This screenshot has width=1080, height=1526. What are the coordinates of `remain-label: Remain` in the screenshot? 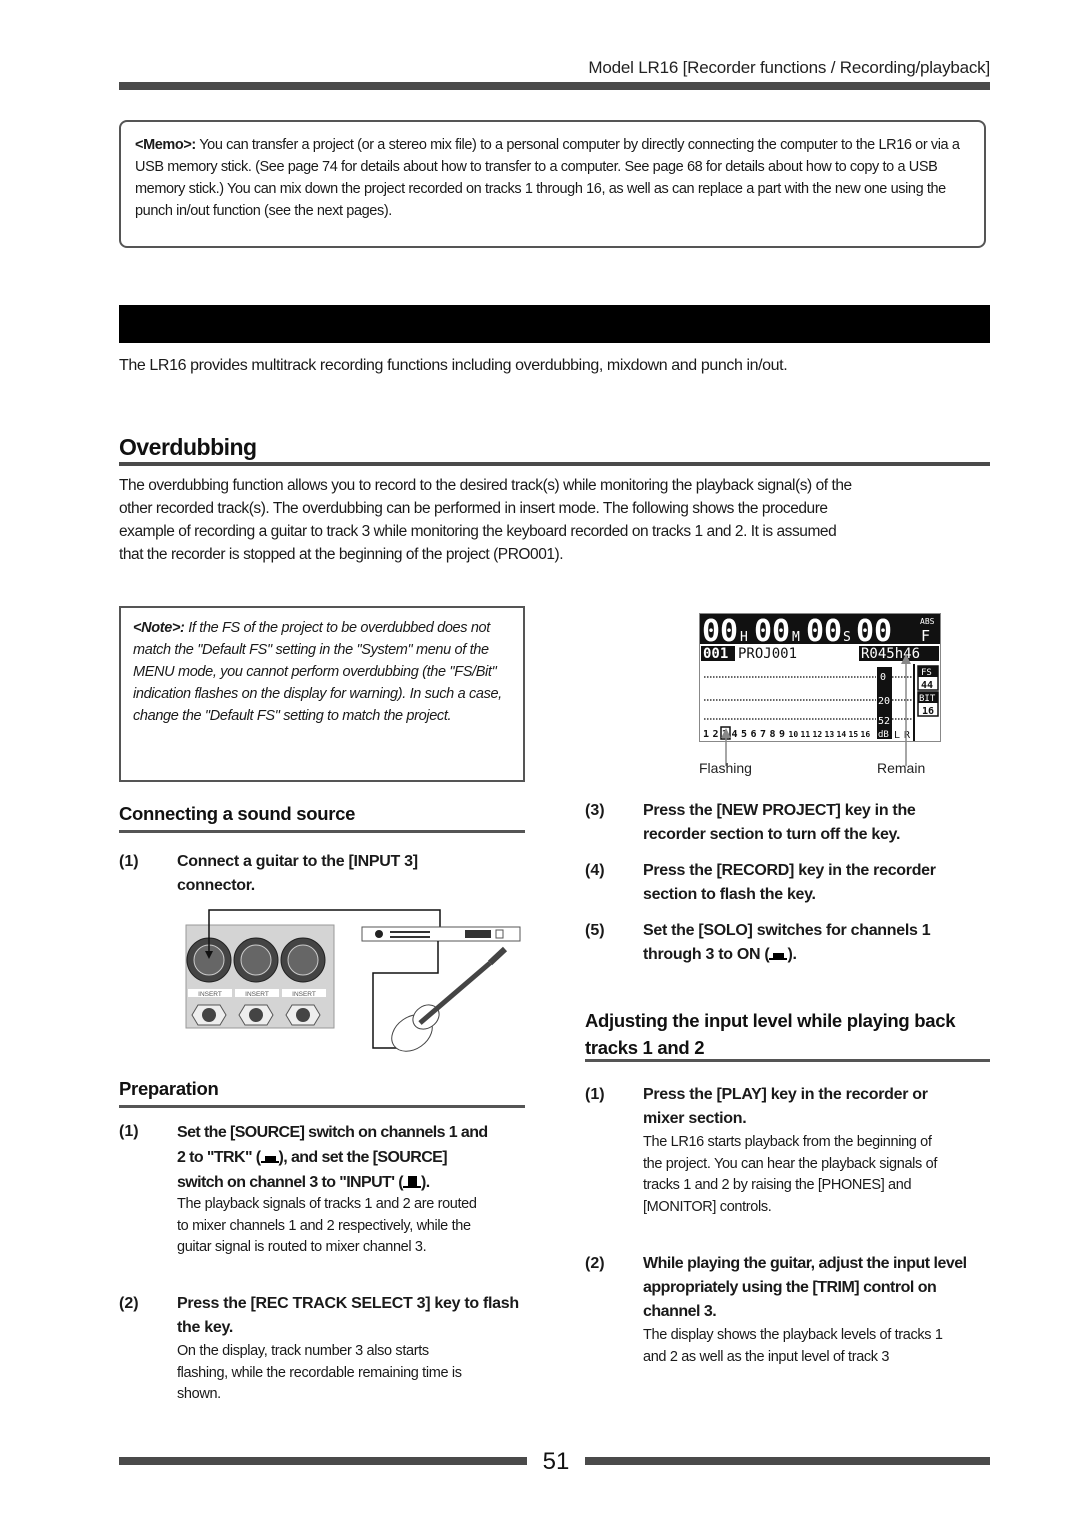 It's located at (901, 768).